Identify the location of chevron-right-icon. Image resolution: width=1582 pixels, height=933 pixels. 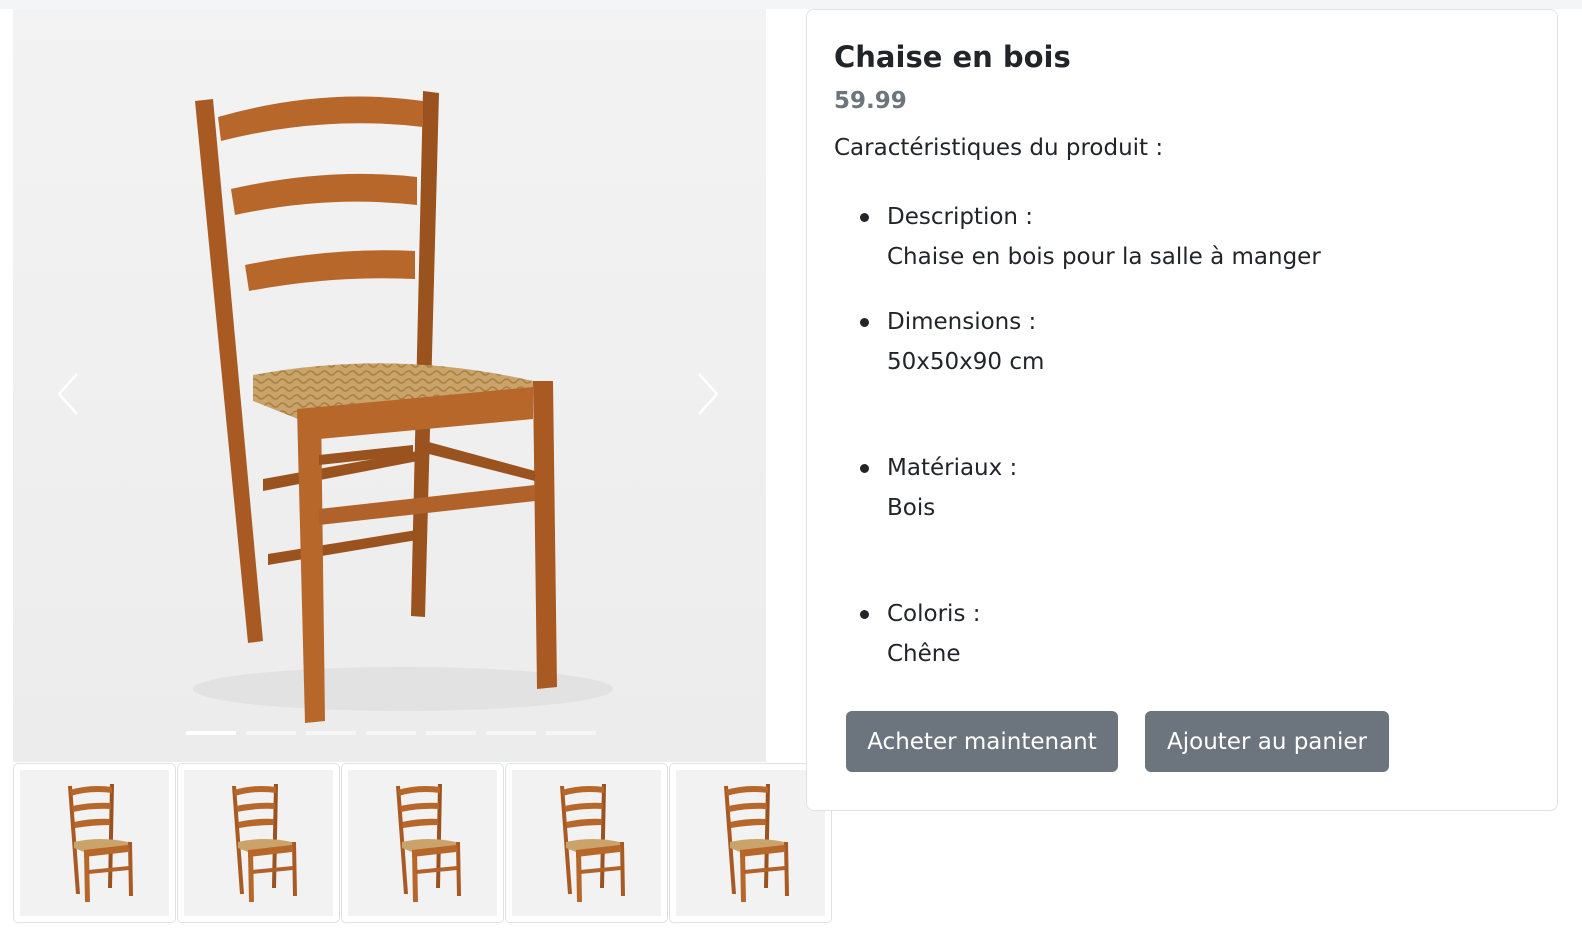
(708, 394).